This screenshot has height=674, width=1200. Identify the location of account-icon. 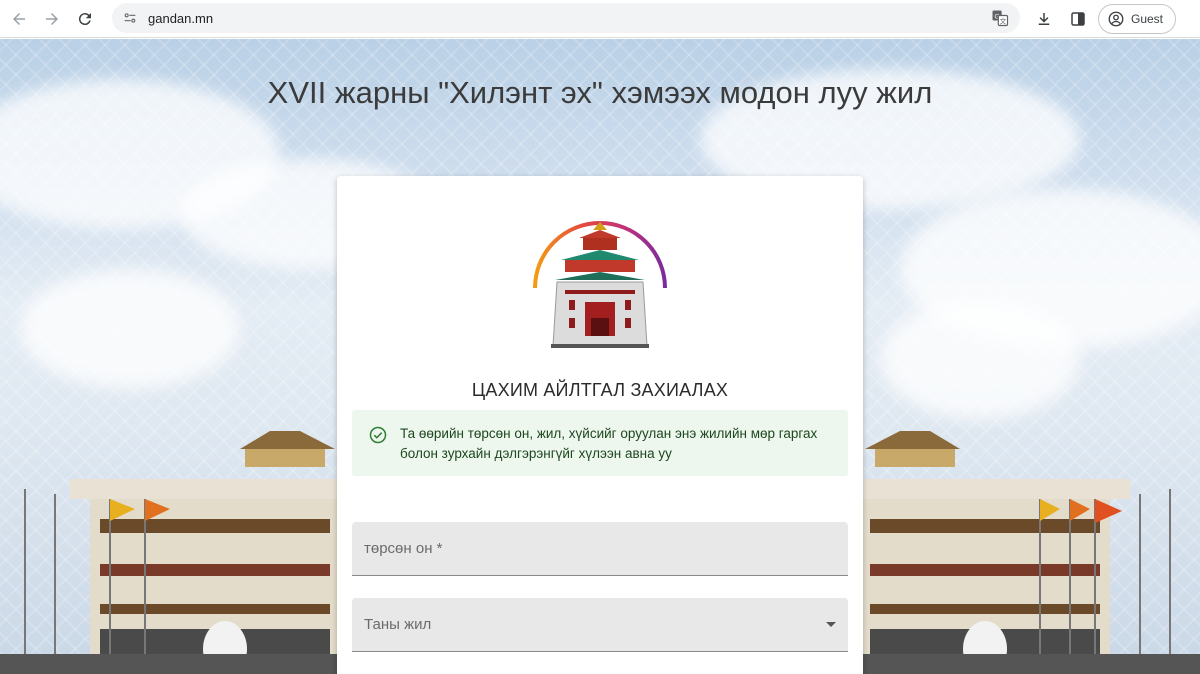
(1116, 19).